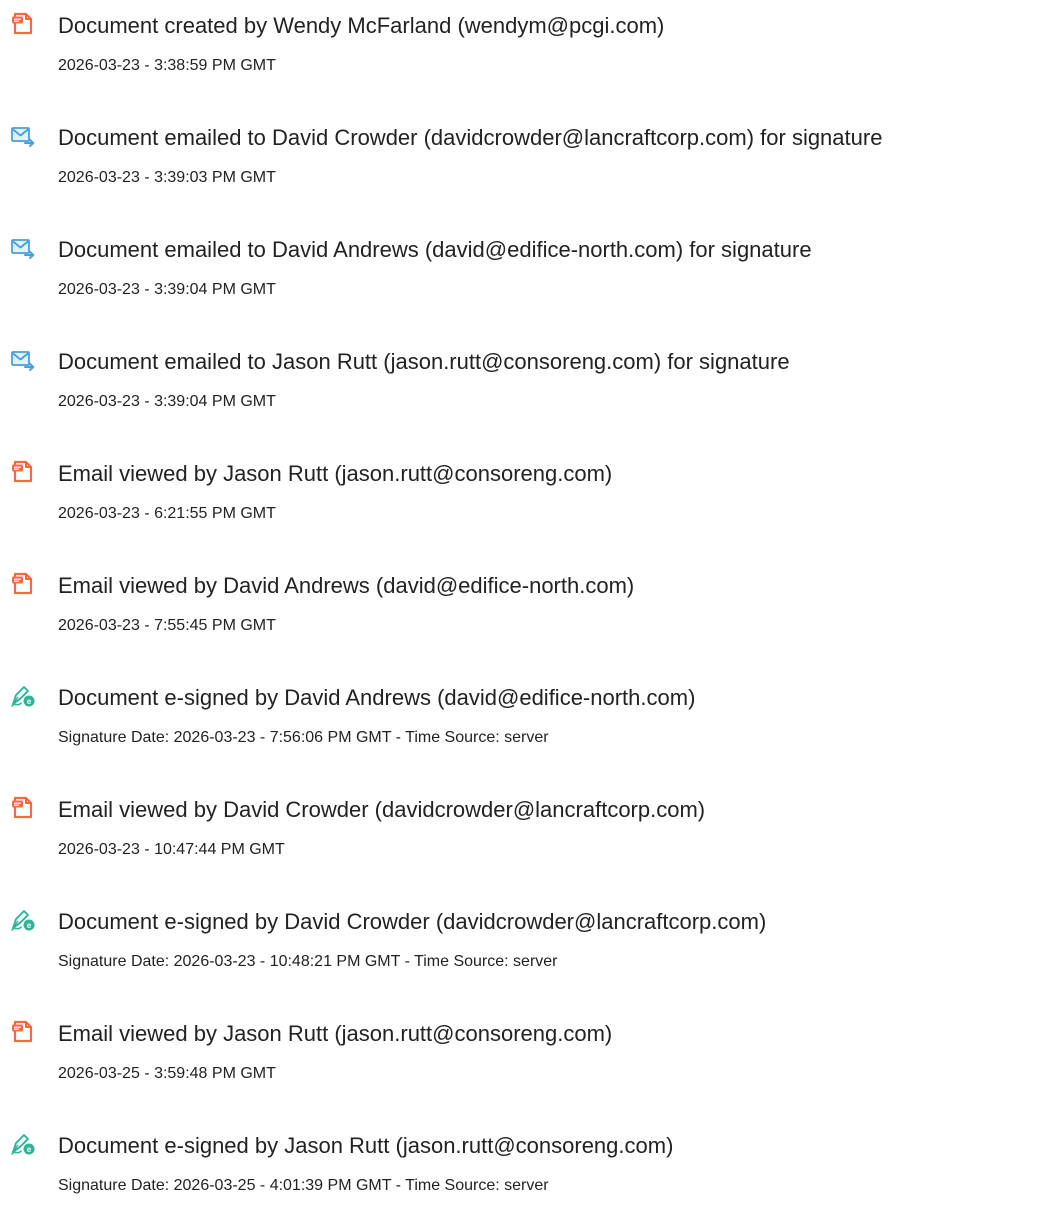 The height and width of the screenshot is (1224, 1055). I want to click on event-timestamp: 2026-03-23 - 3:39:03 PM GMT, so click(167, 177).